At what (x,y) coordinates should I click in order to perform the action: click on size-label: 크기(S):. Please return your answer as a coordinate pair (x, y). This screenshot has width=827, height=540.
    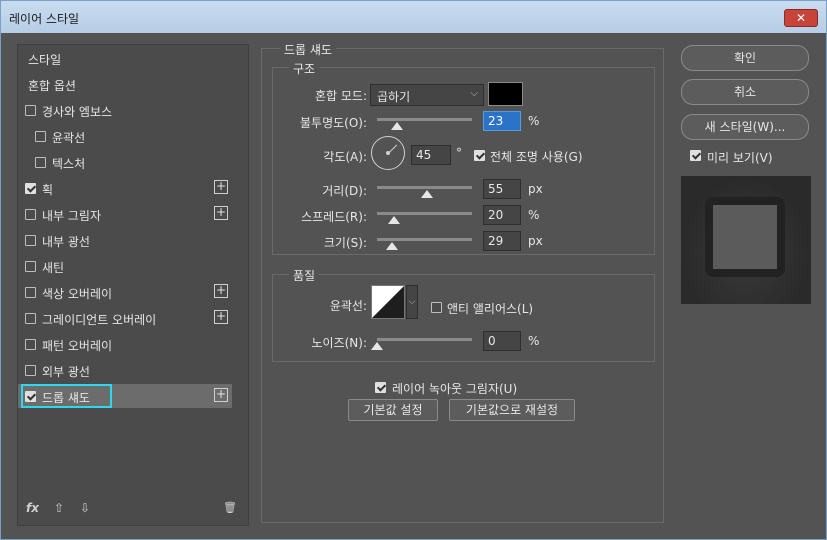
    Looking at the image, I should click on (345, 243).